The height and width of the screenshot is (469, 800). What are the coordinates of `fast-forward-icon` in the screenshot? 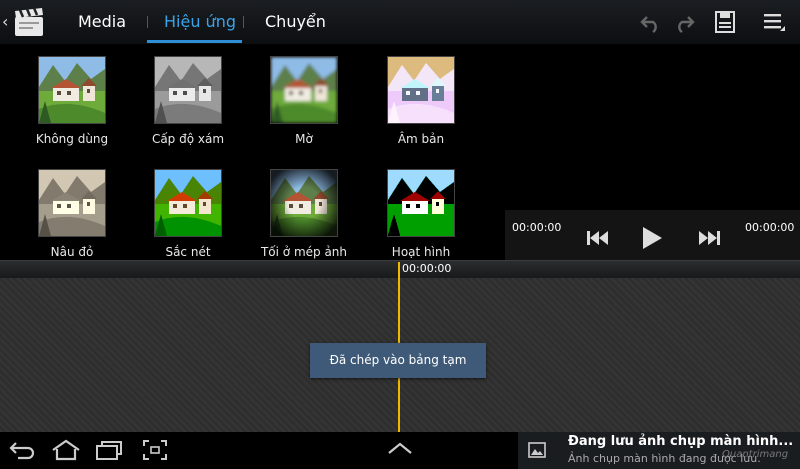 It's located at (709, 238).